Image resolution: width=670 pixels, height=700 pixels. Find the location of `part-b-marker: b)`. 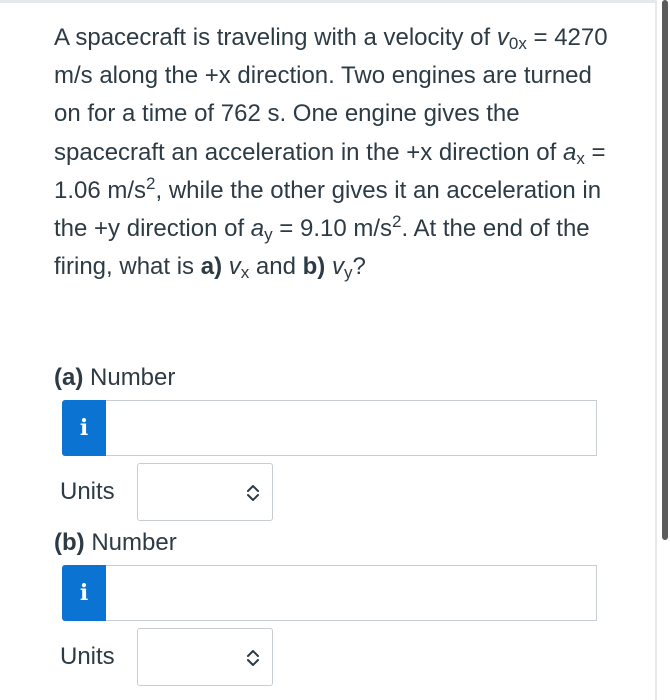

part-b-marker: b) is located at coordinates (314, 267).